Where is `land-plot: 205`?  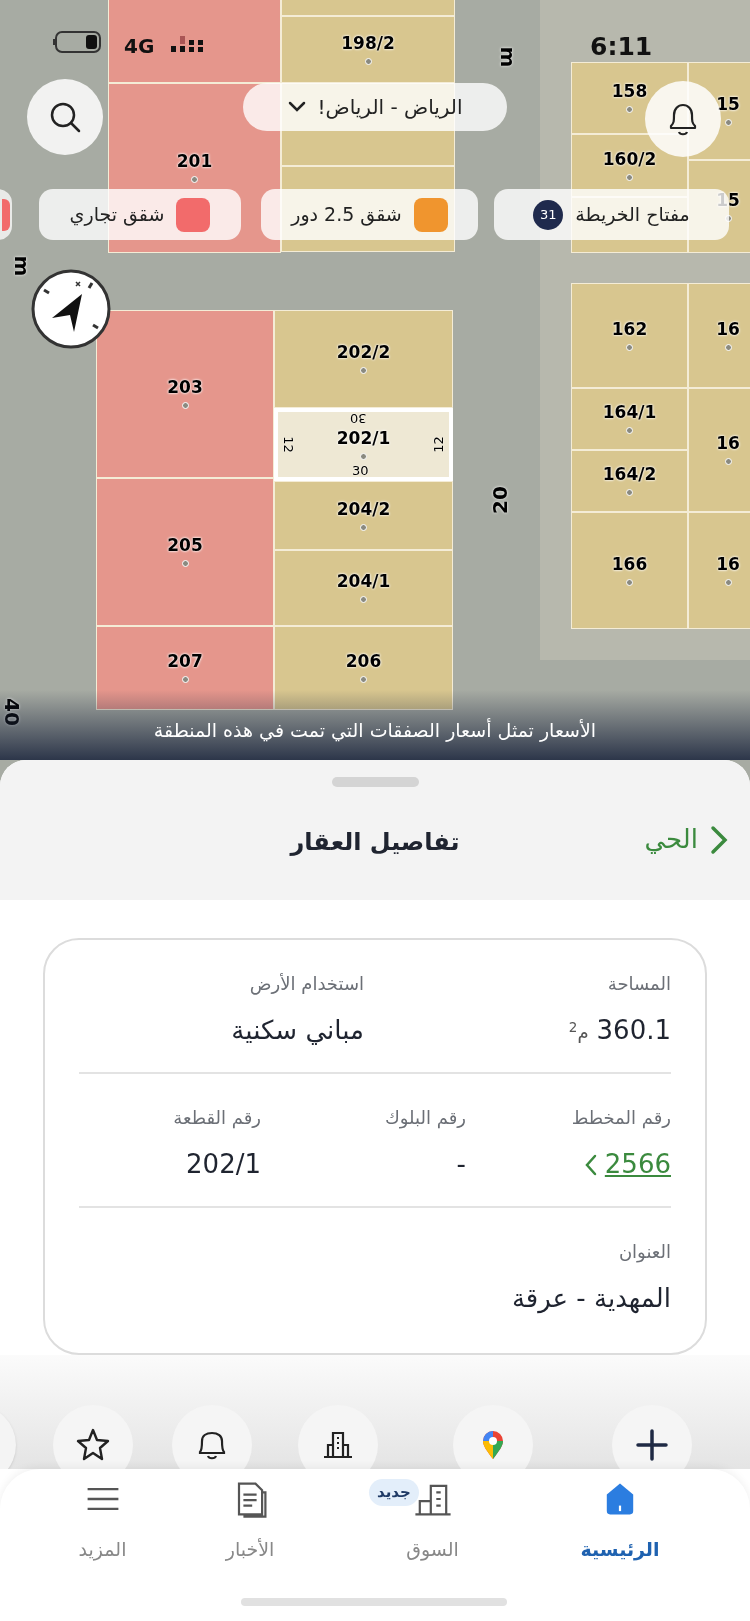
land-plot: 205 is located at coordinates (185, 552).